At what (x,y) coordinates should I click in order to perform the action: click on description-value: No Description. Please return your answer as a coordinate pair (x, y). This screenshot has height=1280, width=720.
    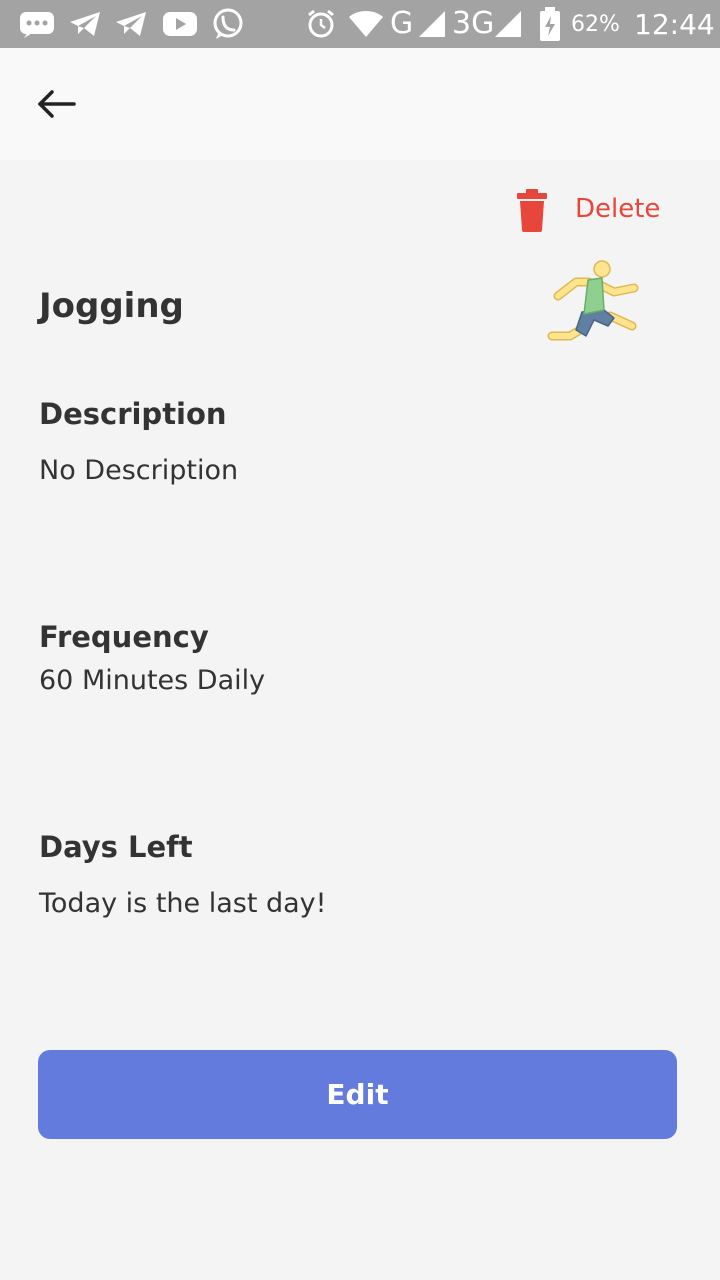
    Looking at the image, I should click on (139, 470).